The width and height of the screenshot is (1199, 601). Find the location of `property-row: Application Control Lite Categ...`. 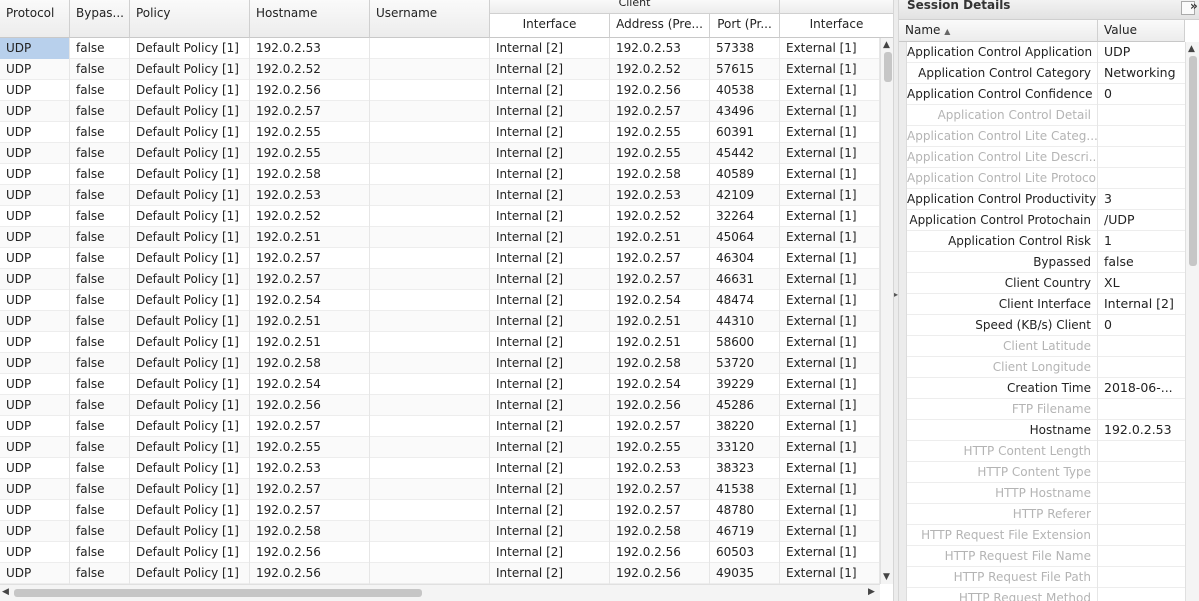

property-row: Application Control Lite Categ... is located at coordinates (1042, 136).